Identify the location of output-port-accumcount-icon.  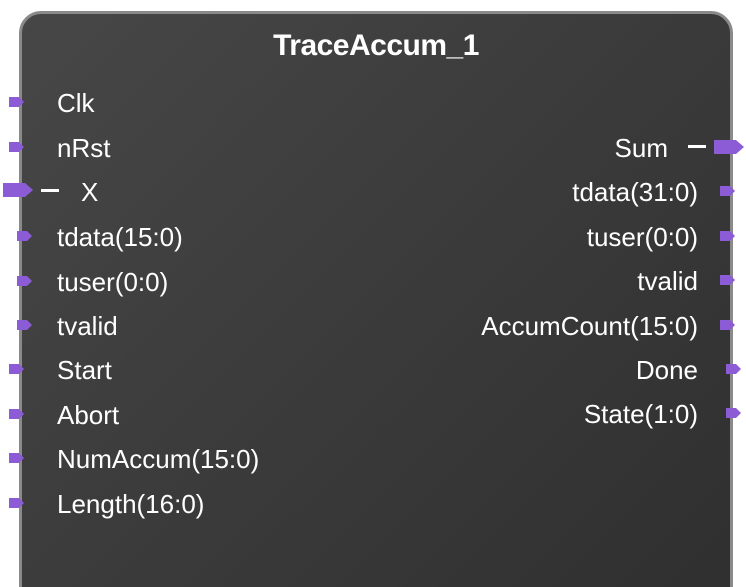
(727, 325).